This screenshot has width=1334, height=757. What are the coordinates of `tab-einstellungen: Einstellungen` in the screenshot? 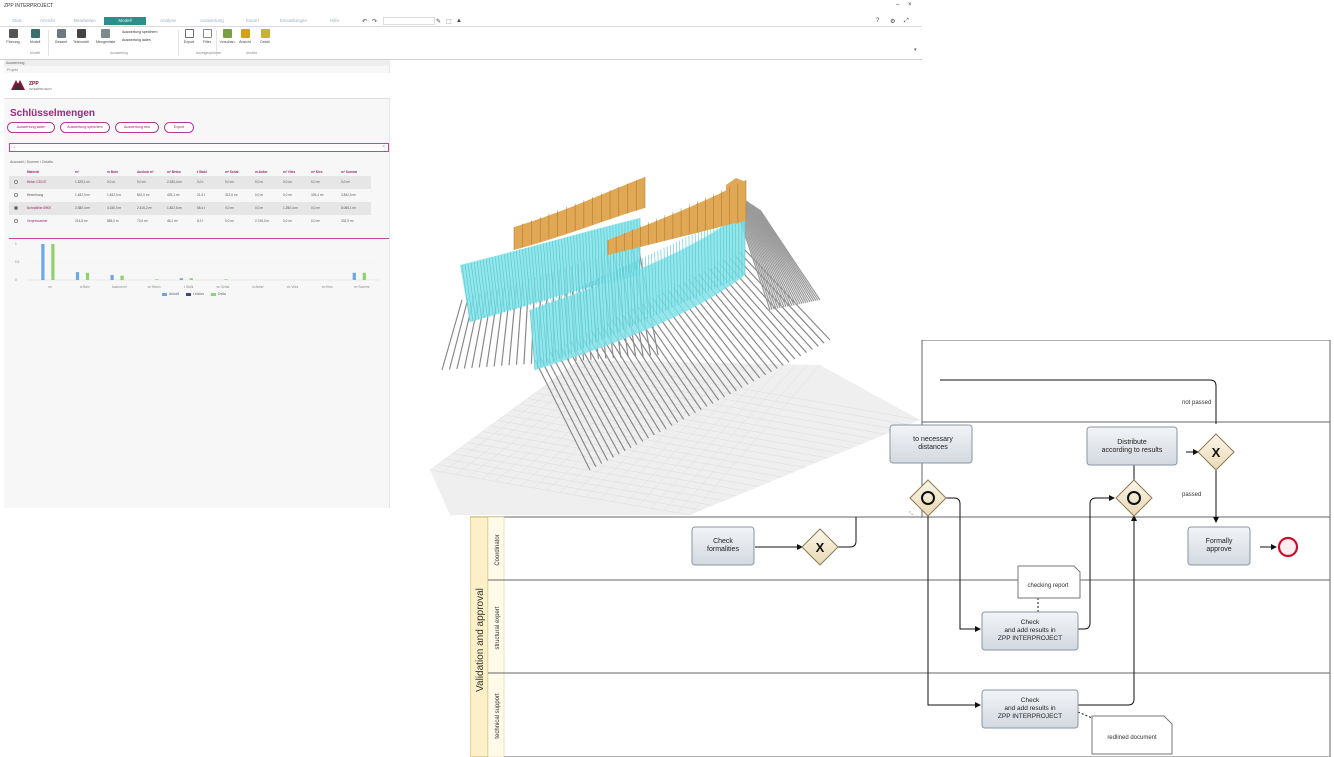 It's located at (293, 21).